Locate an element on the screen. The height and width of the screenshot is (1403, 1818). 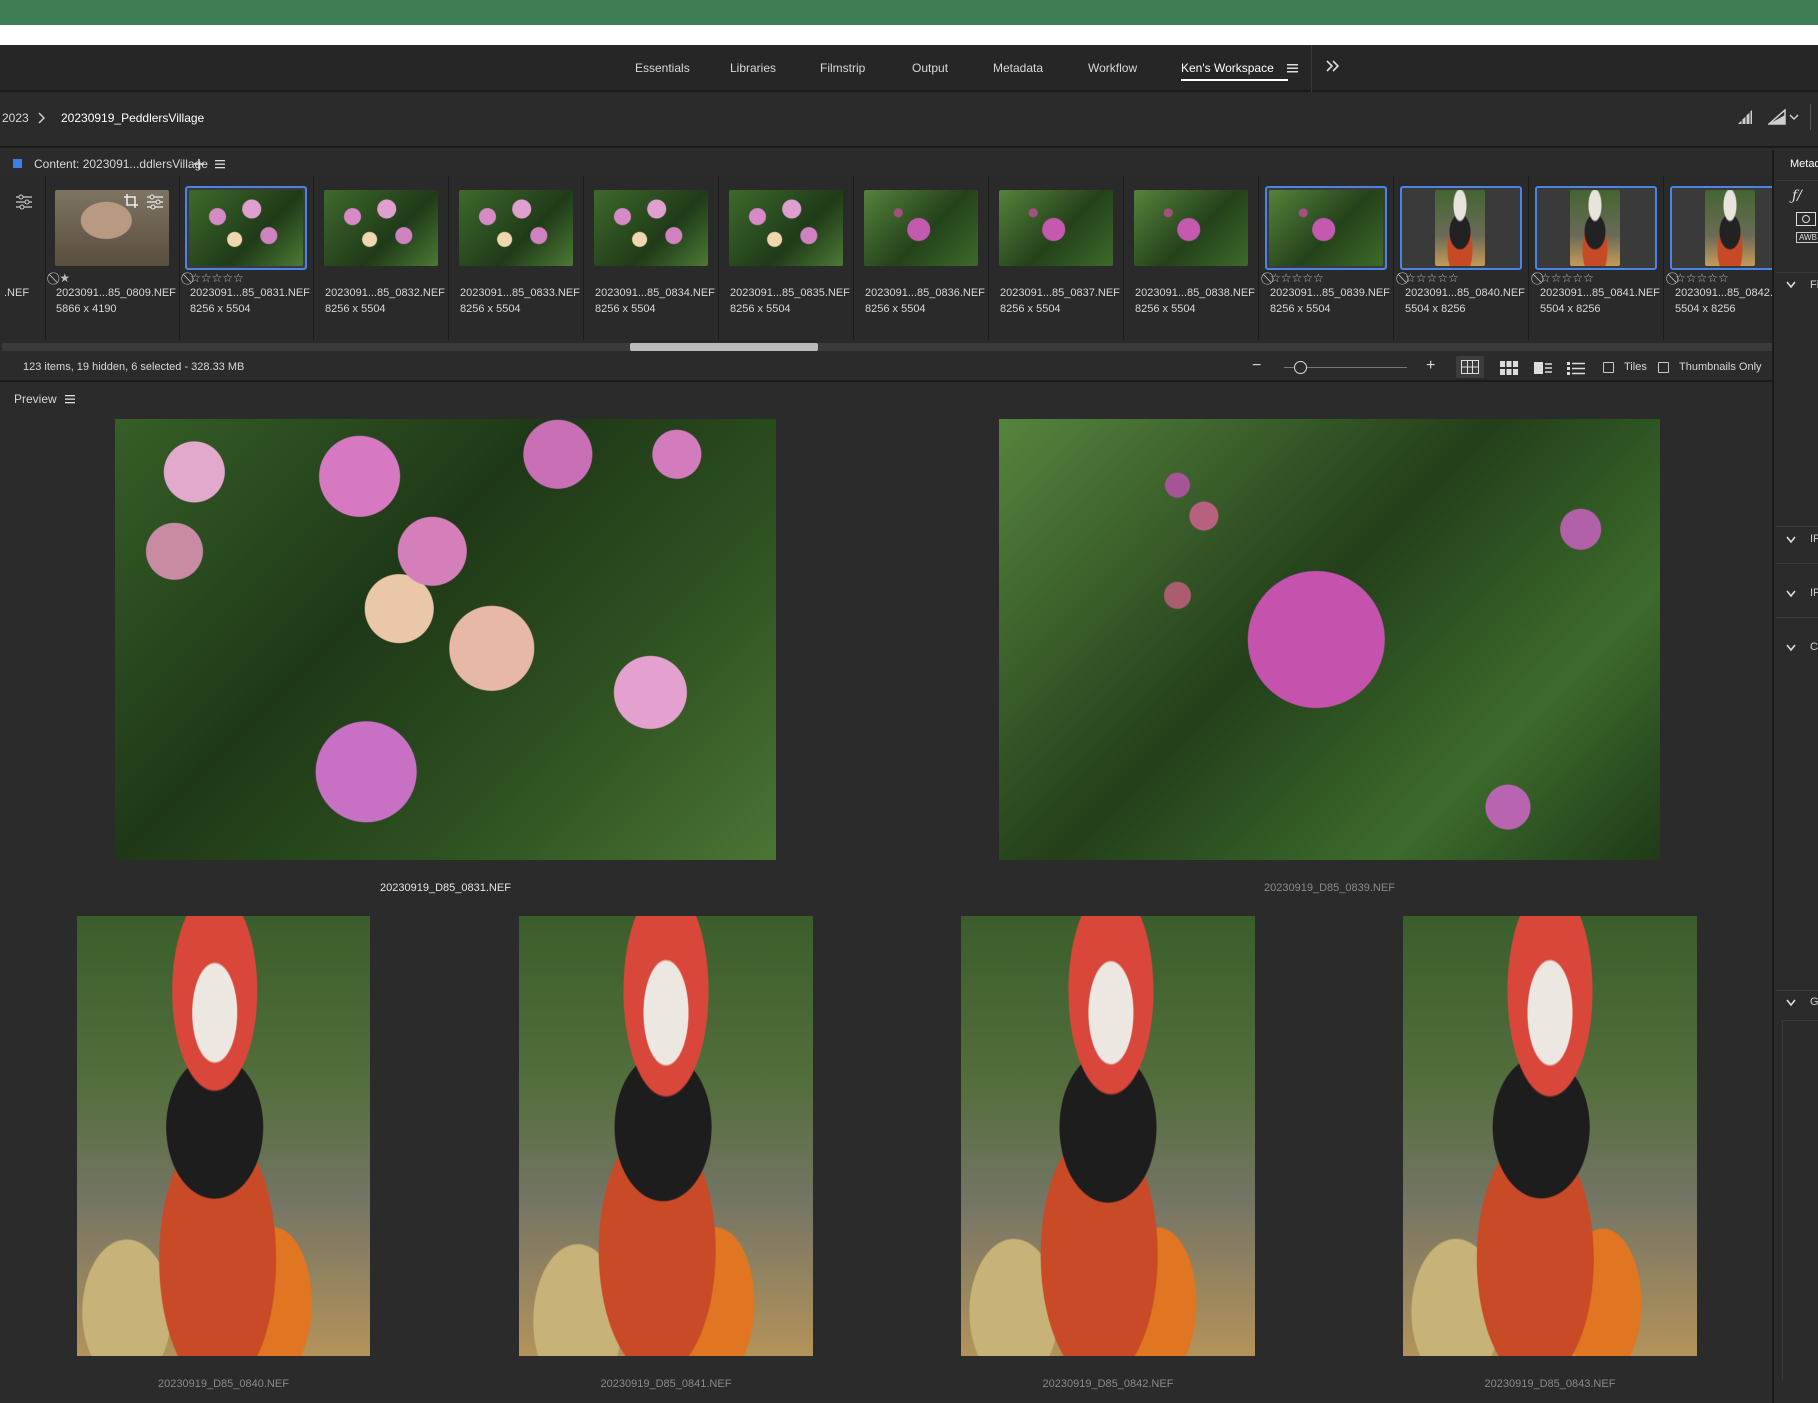
tab-kens-workspace-label: Ken's Workspace is located at coordinates (1227, 68).